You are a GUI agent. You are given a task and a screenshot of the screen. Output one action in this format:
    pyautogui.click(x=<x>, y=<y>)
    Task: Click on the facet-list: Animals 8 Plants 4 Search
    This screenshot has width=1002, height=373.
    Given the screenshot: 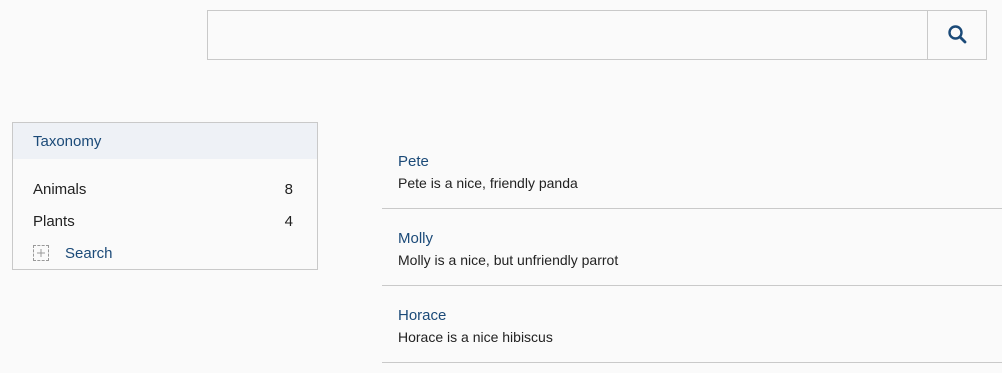 What is the action you would take?
    pyautogui.click(x=165, y=214)
    